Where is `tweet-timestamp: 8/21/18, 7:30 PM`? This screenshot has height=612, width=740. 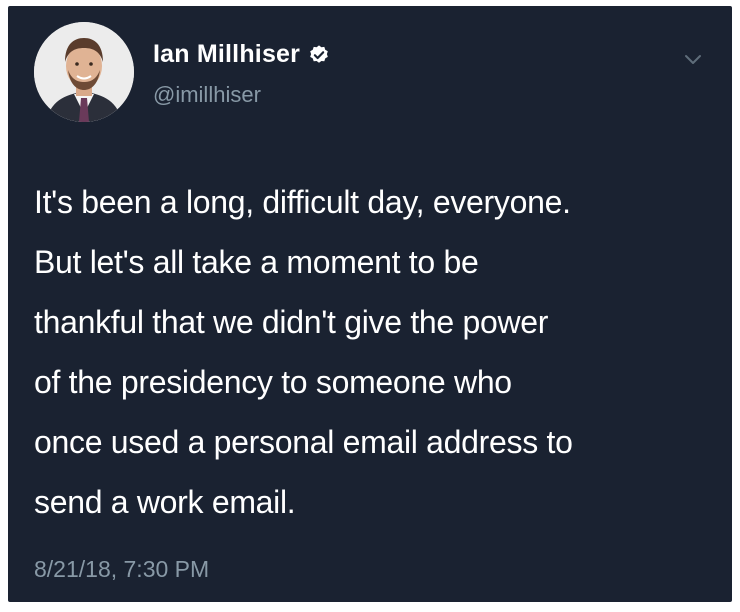 tweet-timestamp: 8/21/18, 7:30 PM is located at coordinates (121, 569).